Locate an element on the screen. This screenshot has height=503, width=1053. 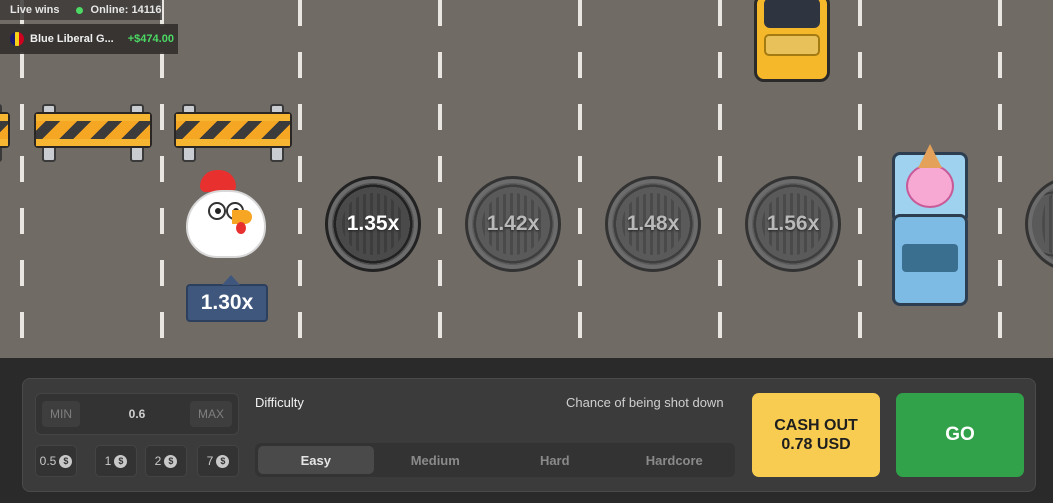
current-multiplier-badge: 1.30x is located at coordinates (227, 298).